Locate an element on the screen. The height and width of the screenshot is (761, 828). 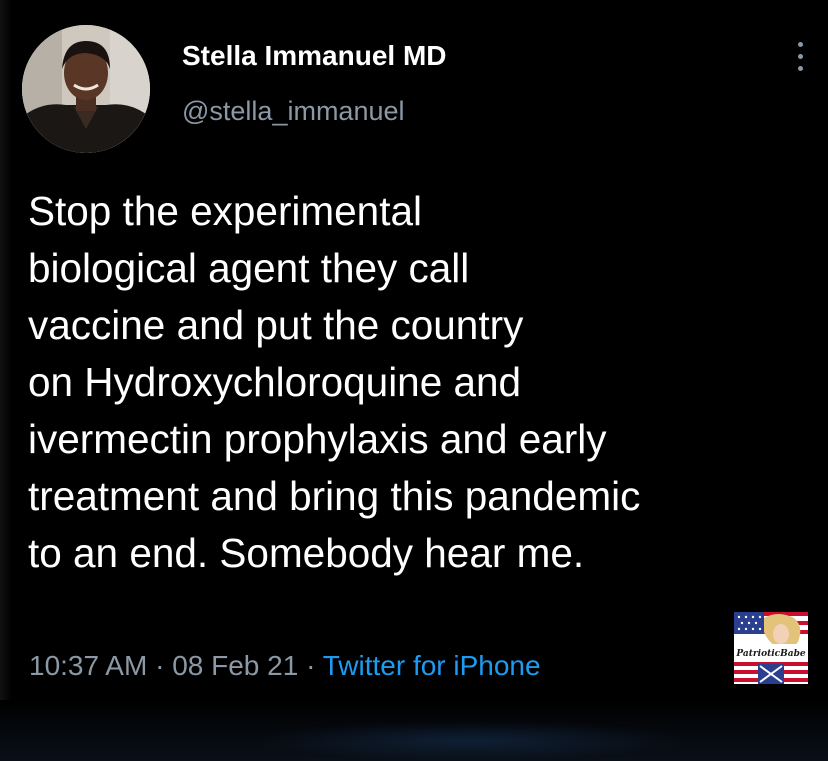
user-handle: @stella_immanuel is located at coordinates (293, 111).